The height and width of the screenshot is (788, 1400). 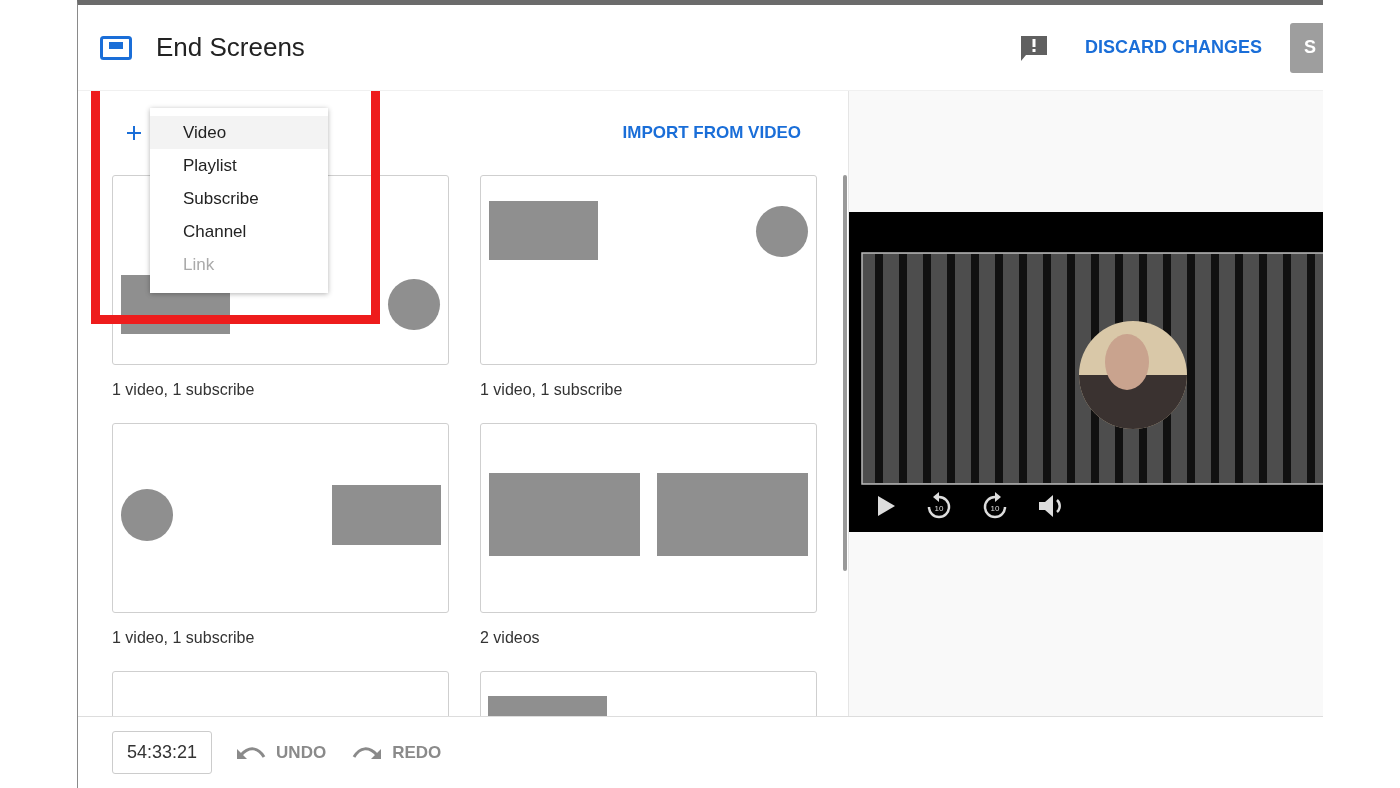 What do you see at coordinates (510, 638) in the screenshot?
I see `template-caption: 2 videos` at bounding box center [510, 638].